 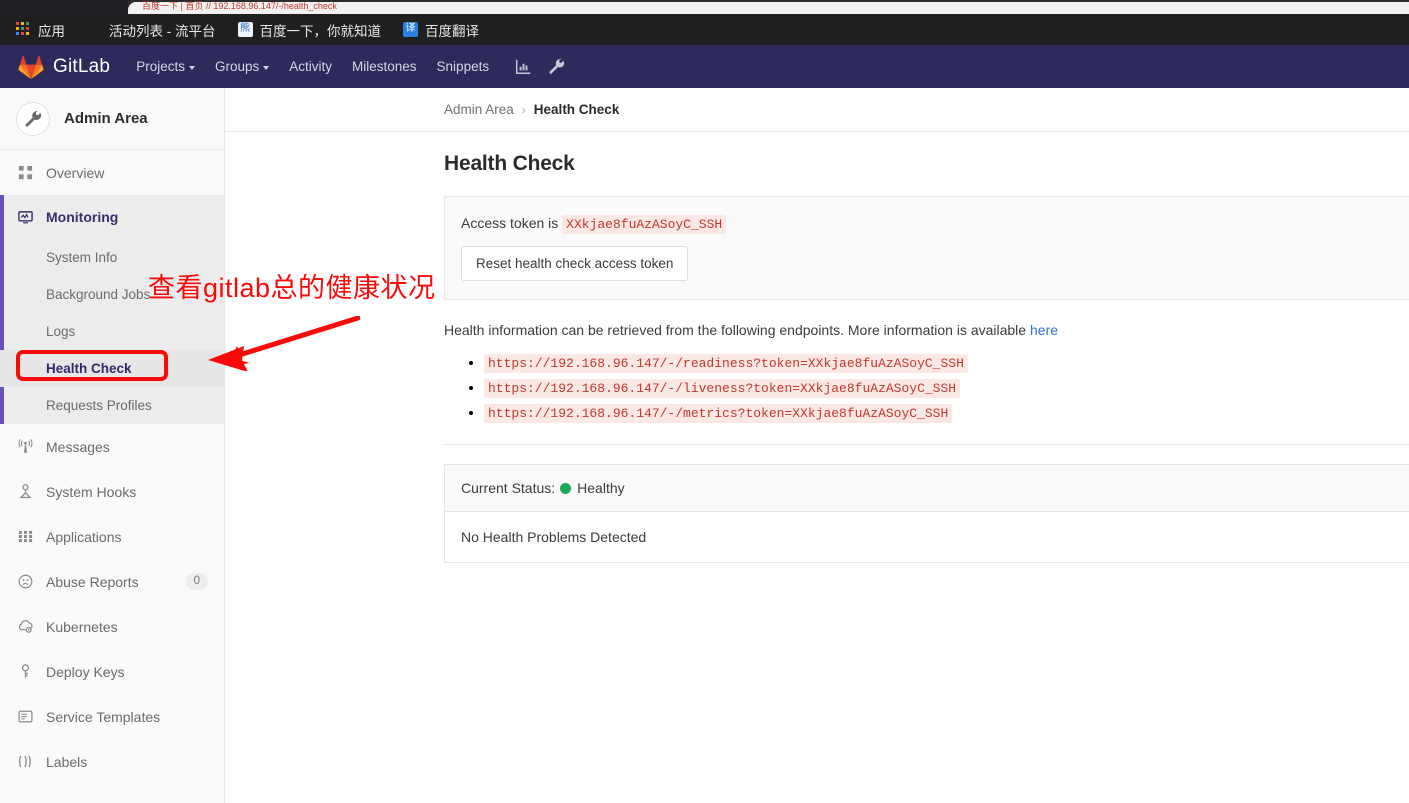 I want to click on sidebar-item-requests-profiles-label: Requests Profiles, so click(x=99, y=405).